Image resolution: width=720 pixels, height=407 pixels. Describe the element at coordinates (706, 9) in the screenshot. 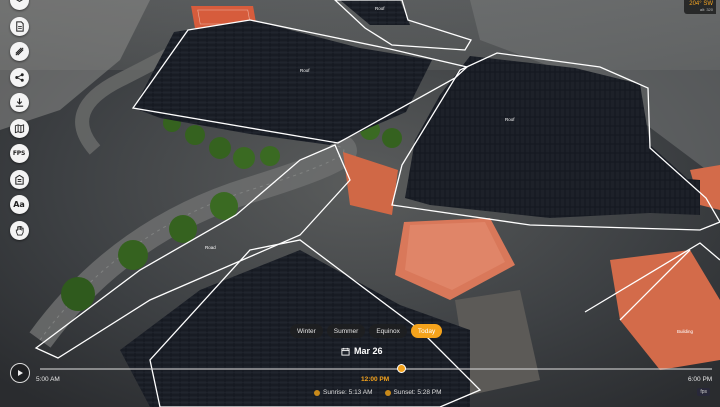

I see `compass-altitude: alt: 320` at that location.